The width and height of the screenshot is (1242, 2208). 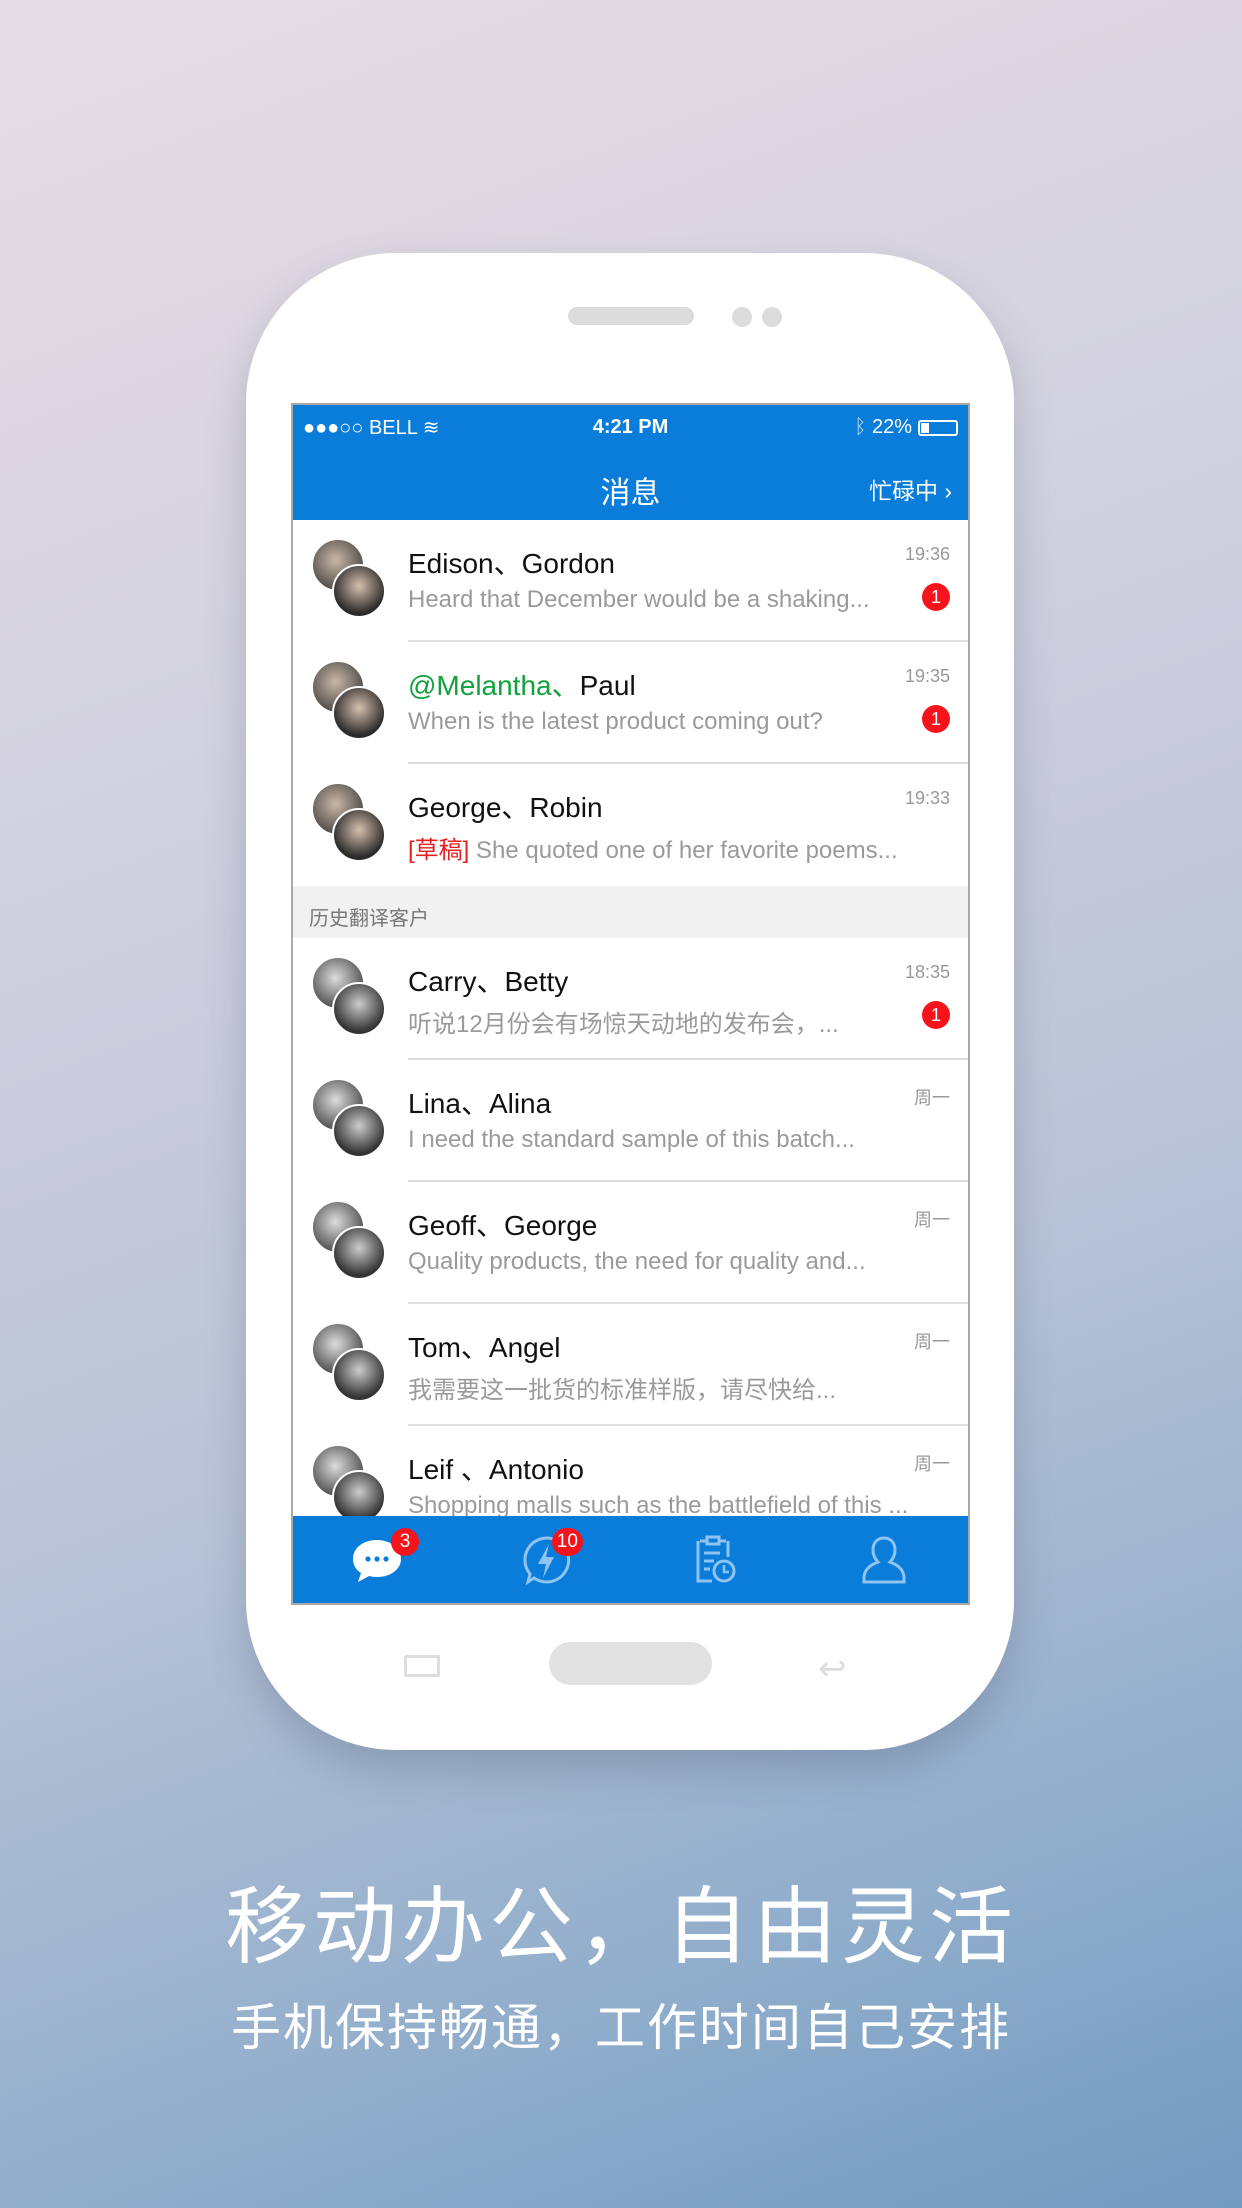 I want to click on tab-tasks, so click(x=715, y=1559).